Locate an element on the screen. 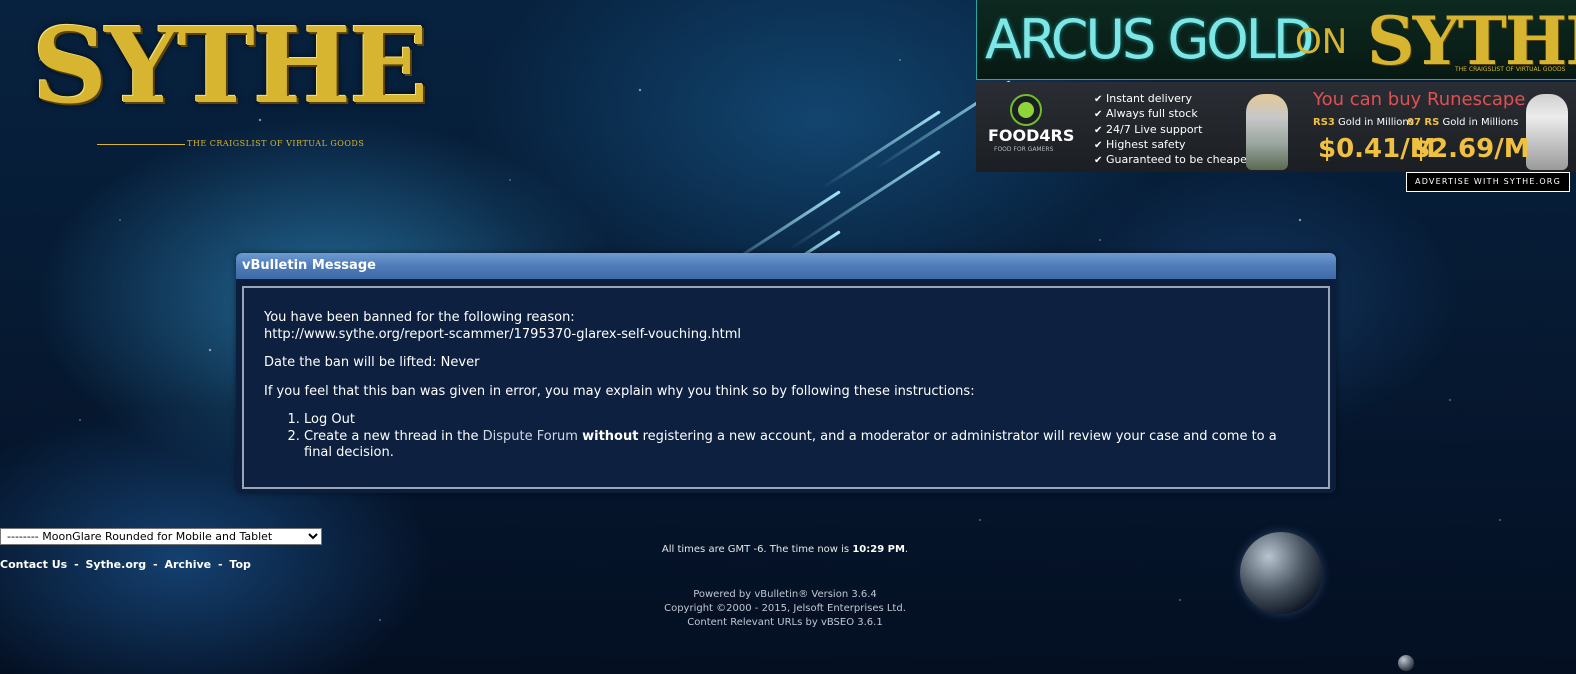 This screenshot has height=674, width=1576. o7rs-price: $2.69/M is located at coordinates (1471, 149).